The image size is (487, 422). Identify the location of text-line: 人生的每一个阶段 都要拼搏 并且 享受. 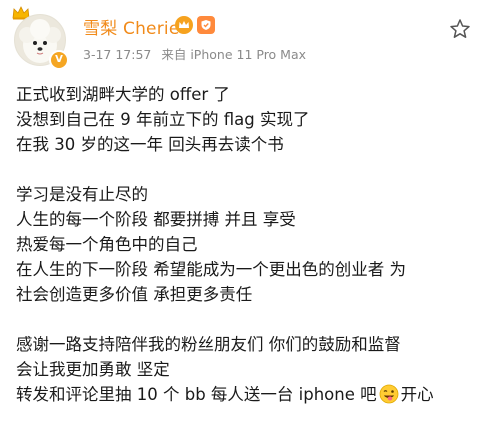
(156, 219).